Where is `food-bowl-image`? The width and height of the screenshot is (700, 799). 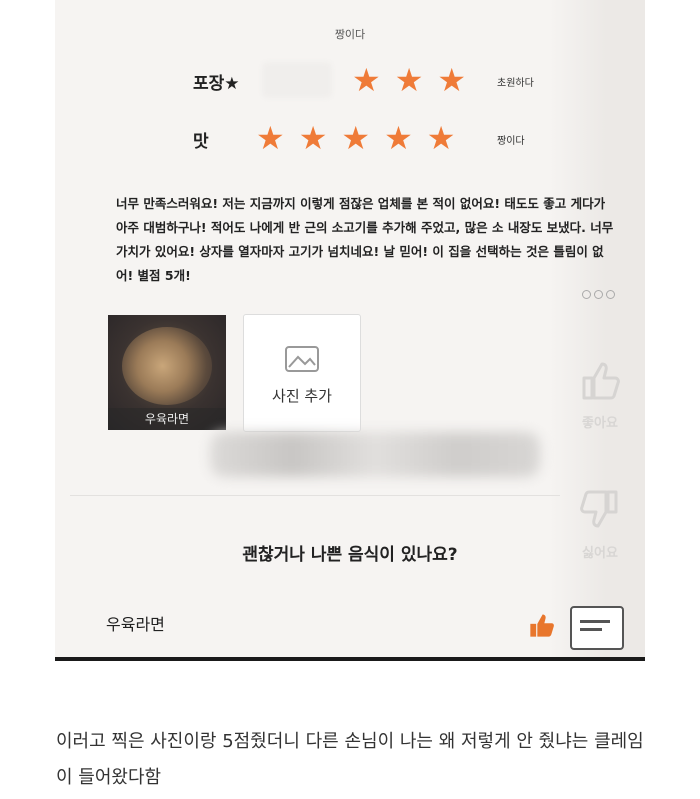
food-bowl-image is located at coordinates (167, 366).